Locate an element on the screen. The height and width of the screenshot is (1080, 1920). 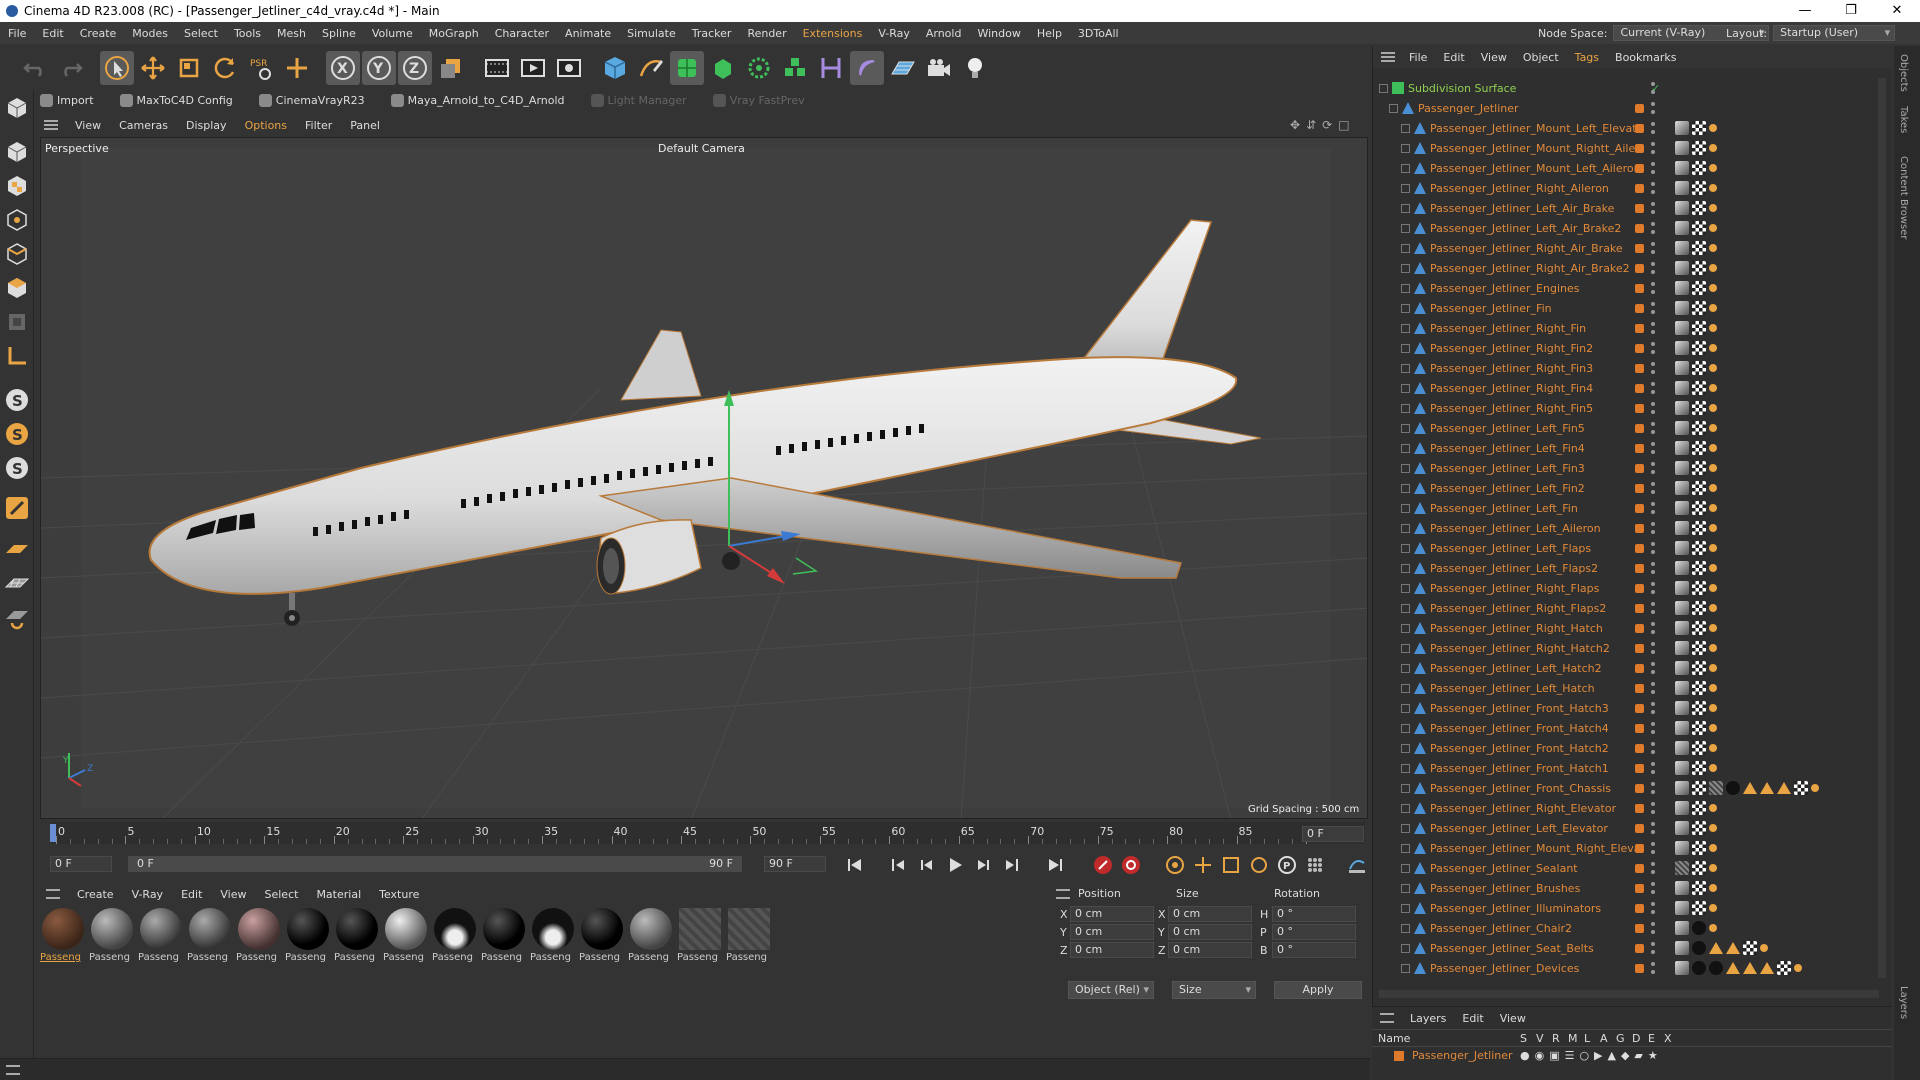
soft-selection-icon is located at coordinates (17, 508).